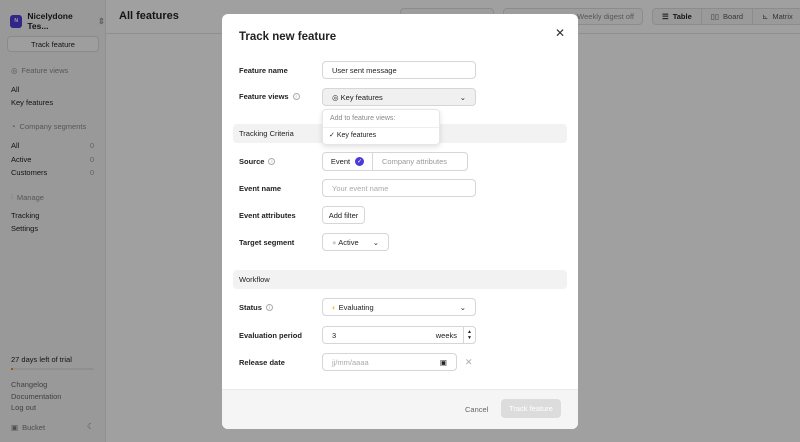  What do you see at coordinates (335, 307) in the screenshot?
I see `evaluating-status-icon: ◐` at bounding box center [335, 307].